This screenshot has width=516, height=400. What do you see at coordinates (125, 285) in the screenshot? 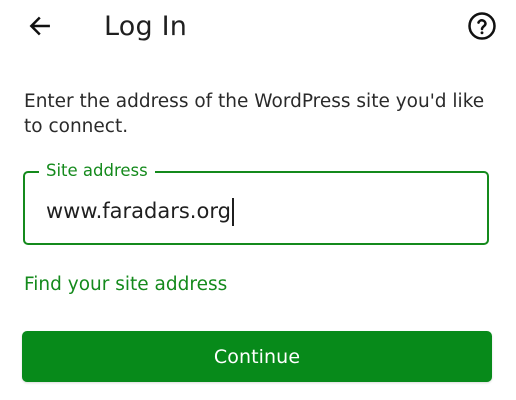
I see `find-site-address-link: Find your site address` at bounding box center [125, 285].